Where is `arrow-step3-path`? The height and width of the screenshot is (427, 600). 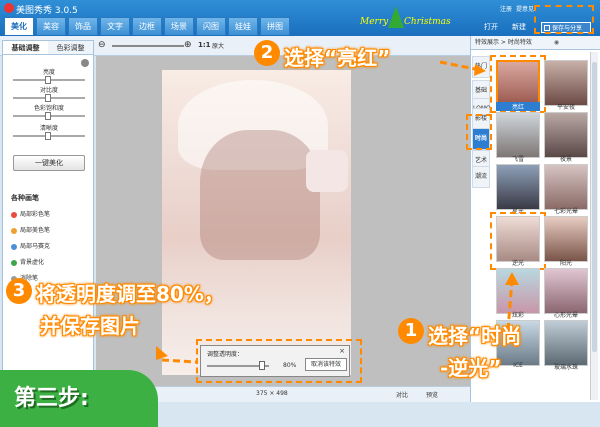 arrow-step3-path is located at coordinates (179, 361).